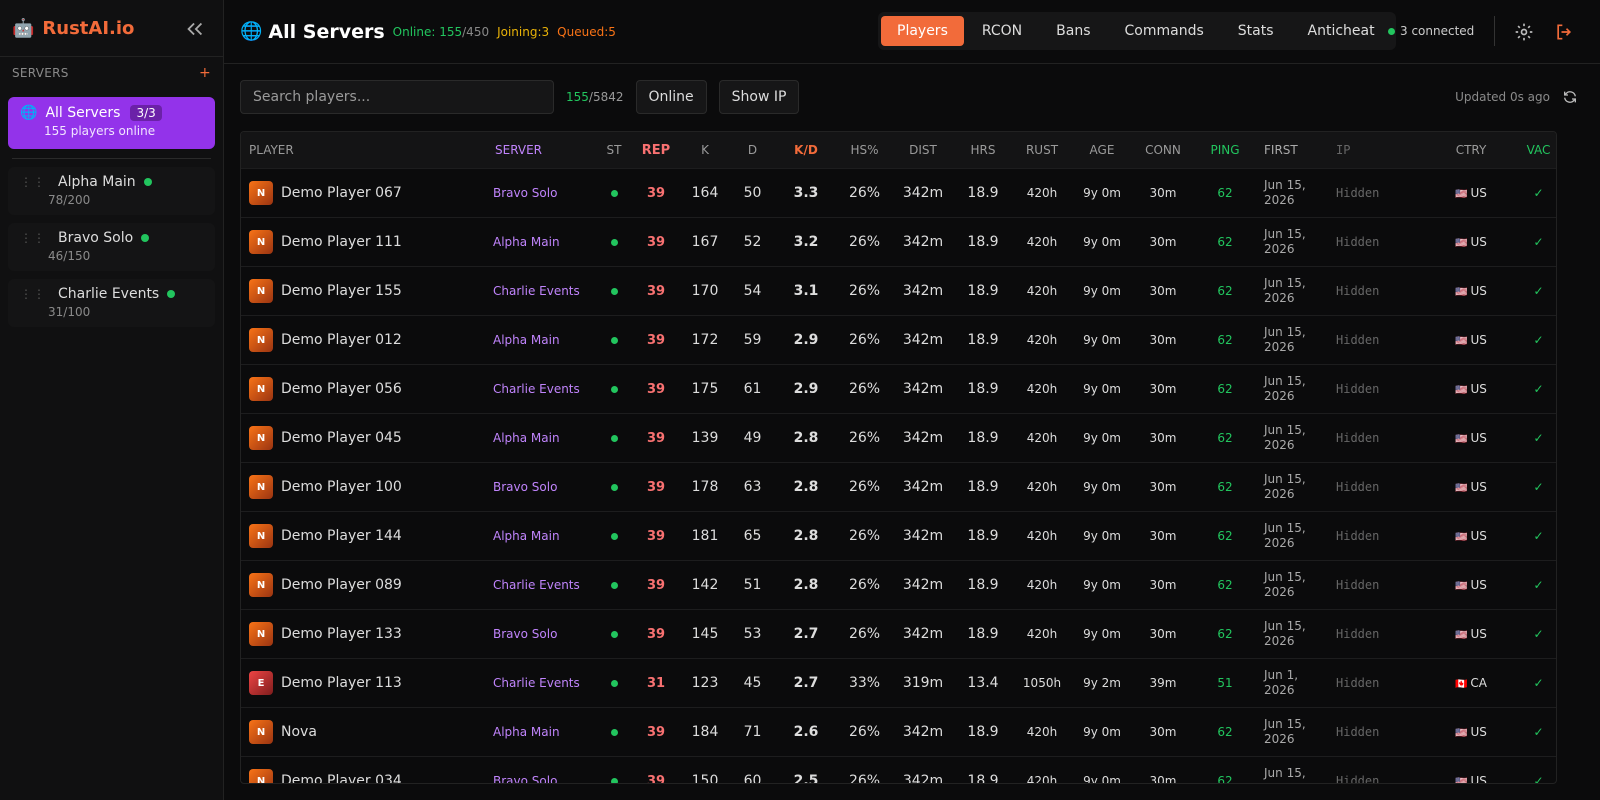 This screenshot has height=800, width=1600. I want to click on column-header-d: D, so click(752, 150).